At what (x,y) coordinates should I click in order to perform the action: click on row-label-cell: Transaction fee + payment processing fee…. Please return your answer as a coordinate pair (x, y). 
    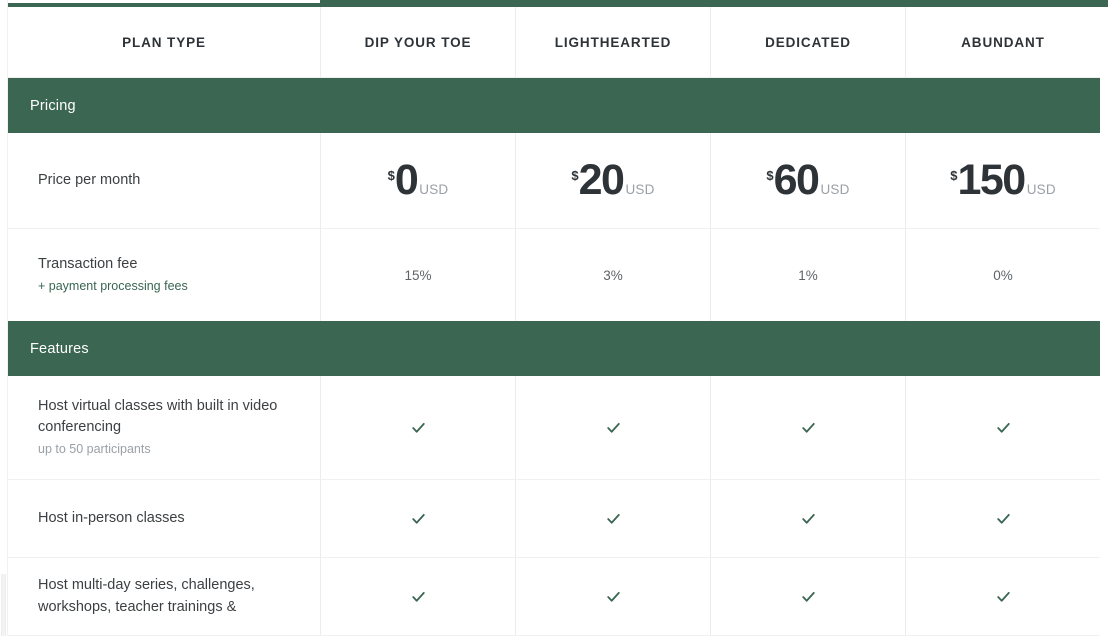
    Looking at the image, I should click on (164, 275).